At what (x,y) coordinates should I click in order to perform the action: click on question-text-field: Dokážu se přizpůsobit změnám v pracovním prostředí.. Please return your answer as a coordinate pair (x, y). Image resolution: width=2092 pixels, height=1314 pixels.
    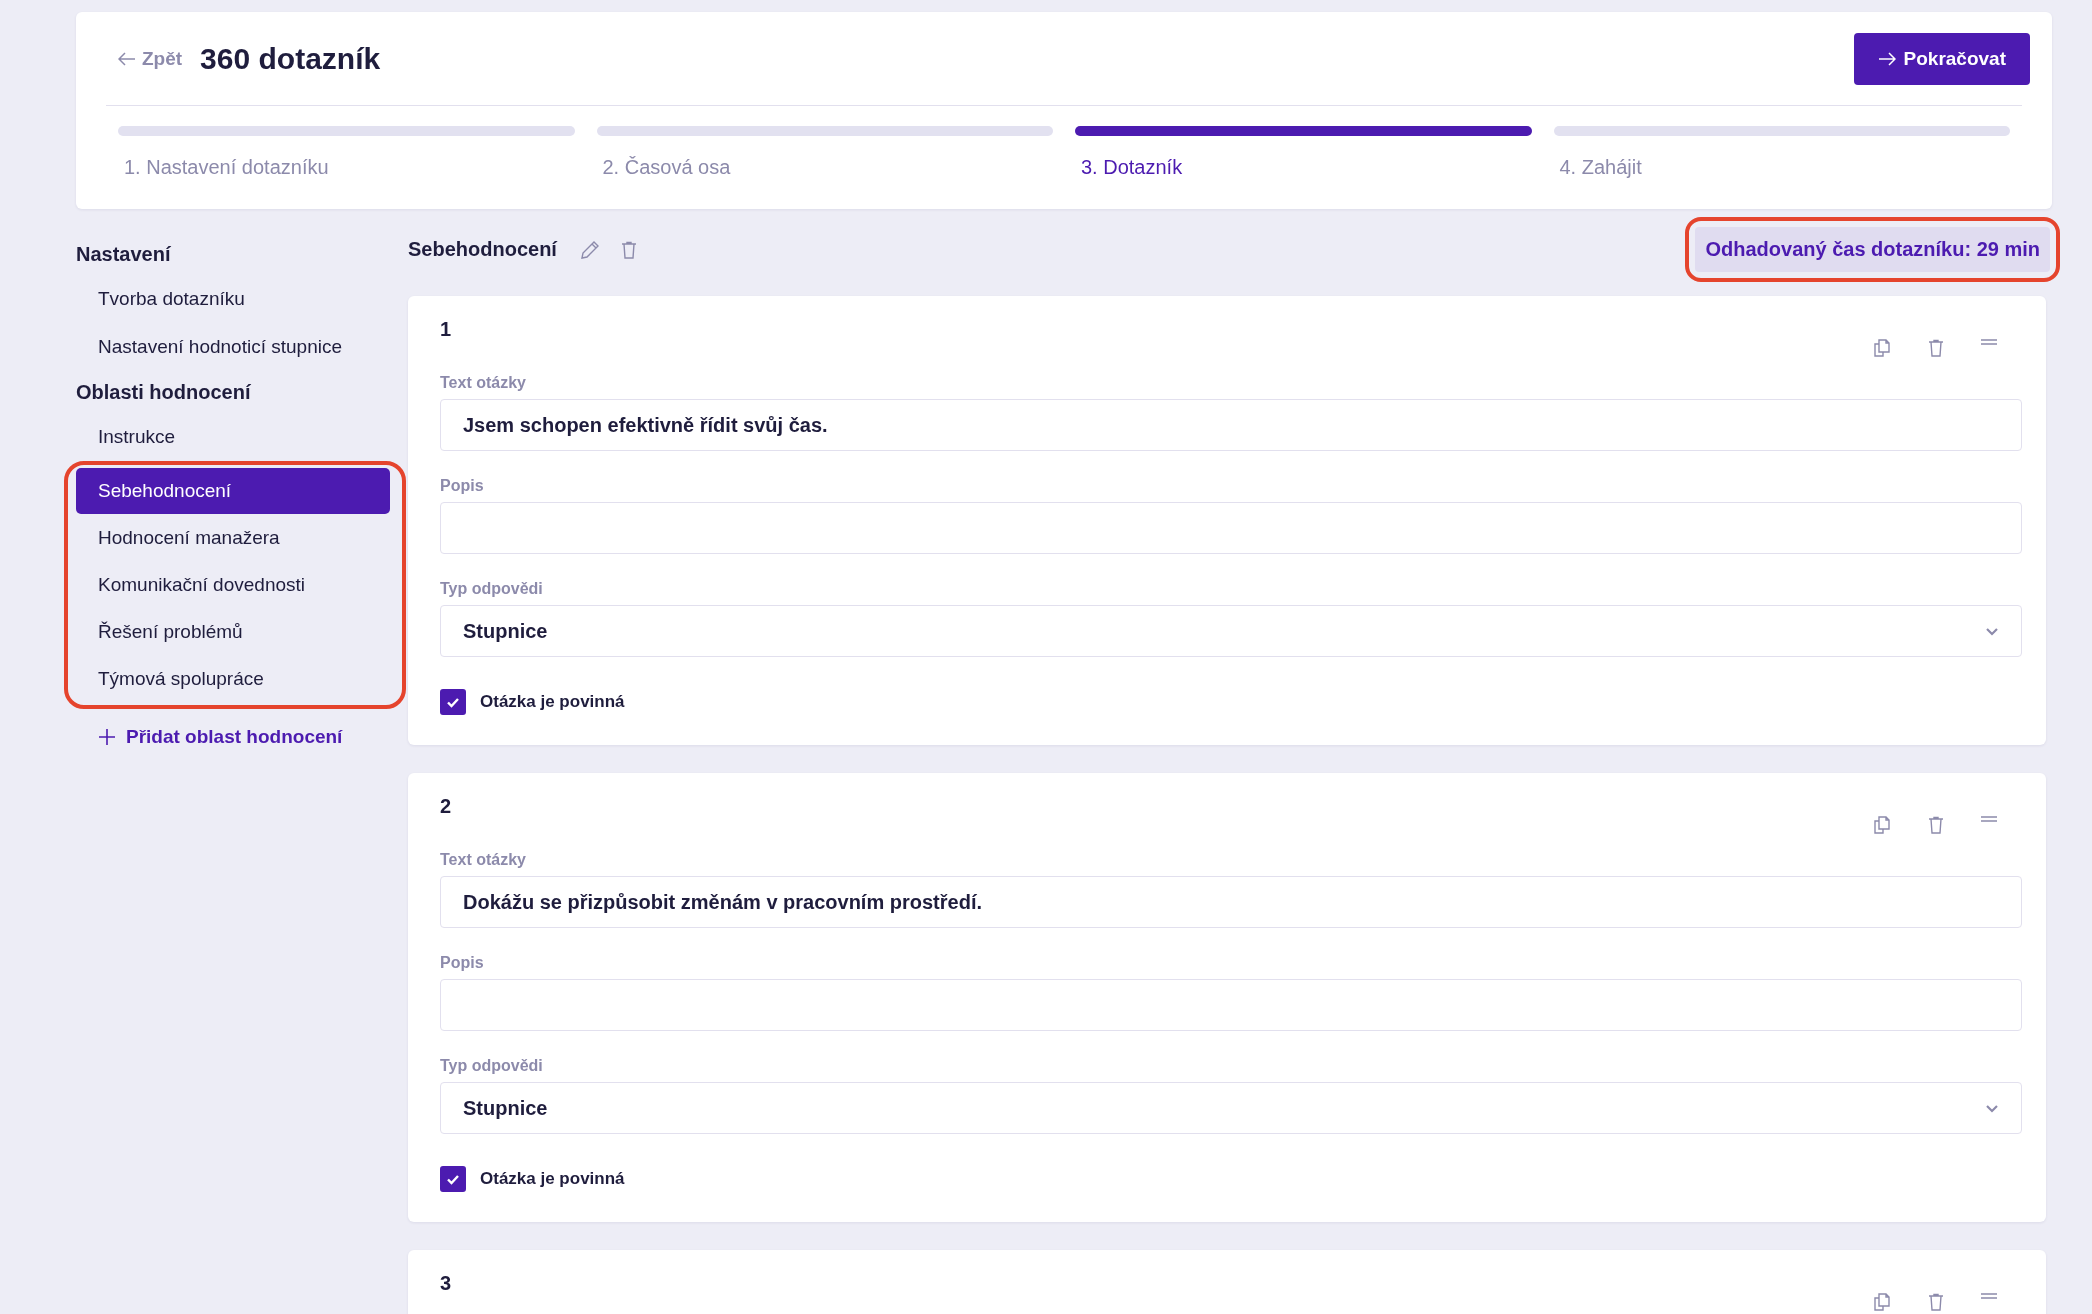
    Looking at the image, I should click on (1231, 902).